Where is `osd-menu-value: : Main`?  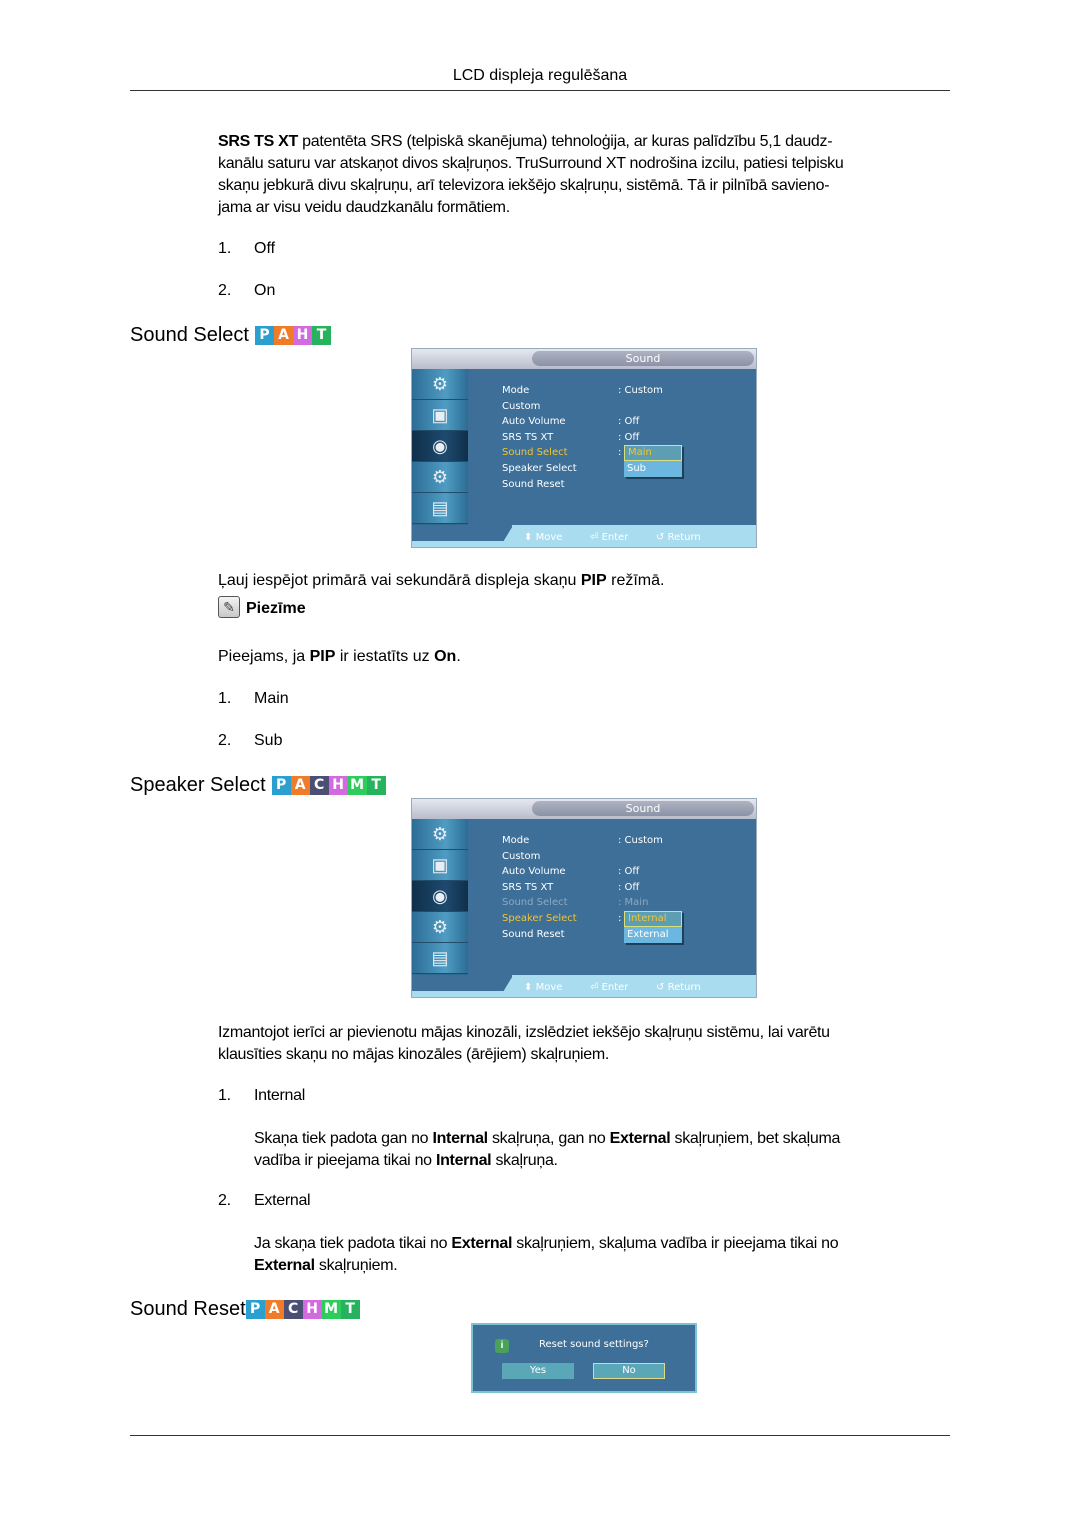 osd-menu-value: : Main is located at coordinates (633, 903).